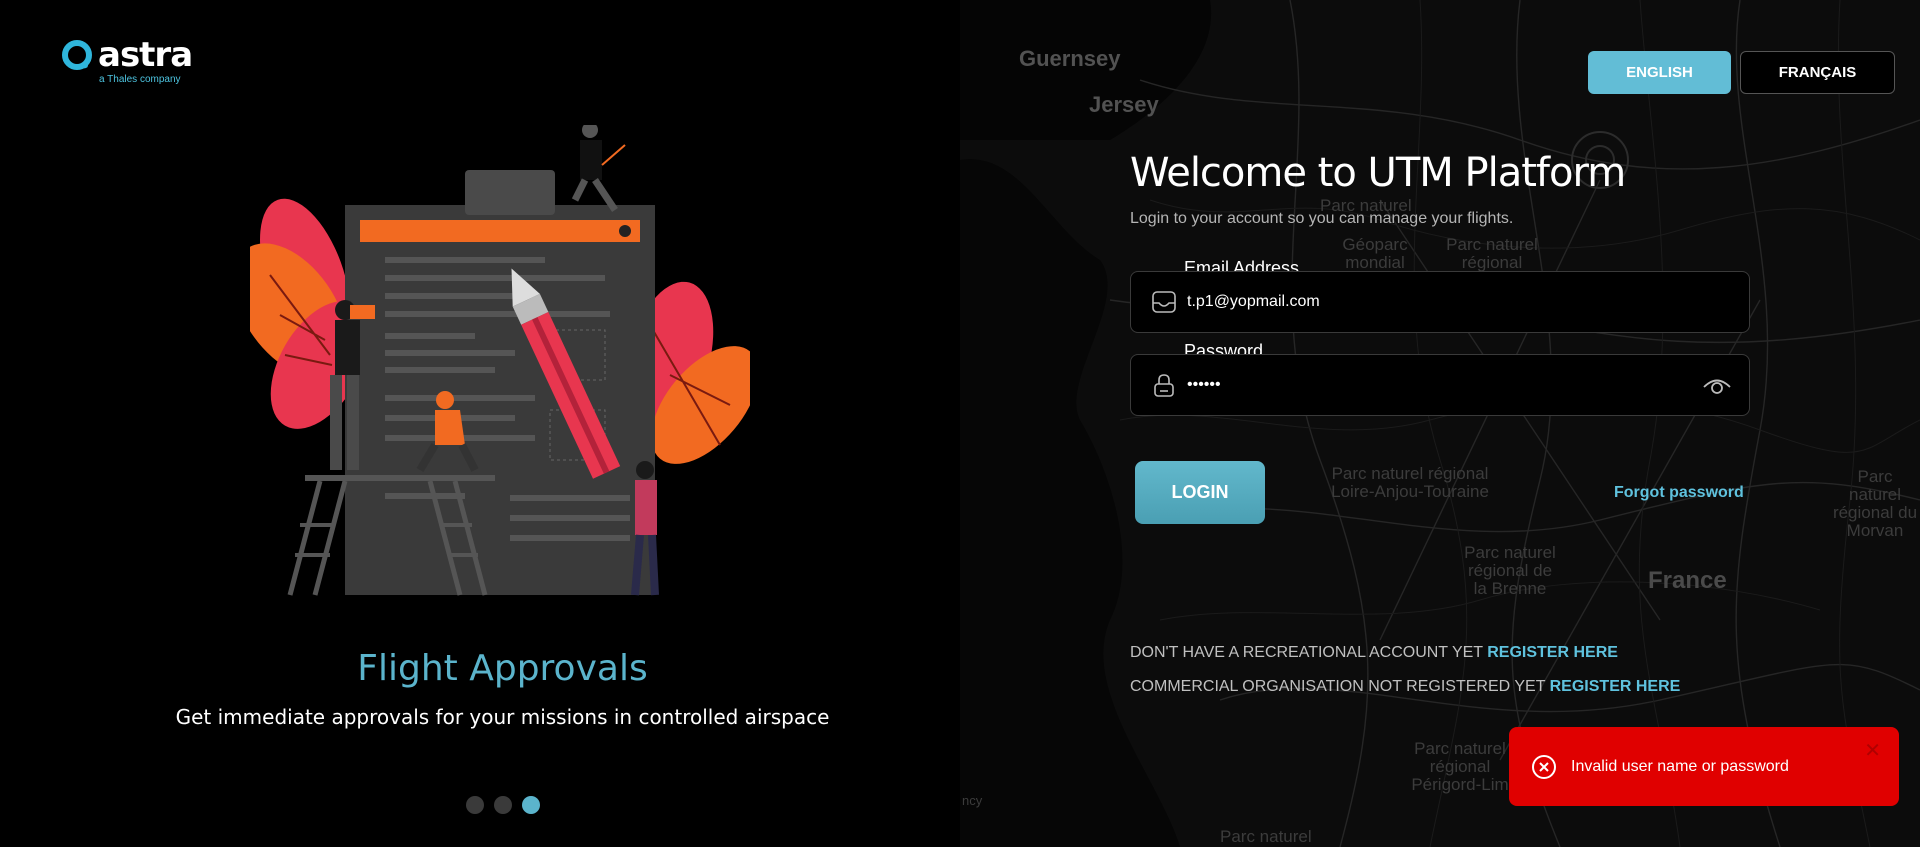  What do you see at coordinates (1680, 766) in the screenshot?
I see `error-message: Invalid user name or password` at bounding box center [1680, 766].